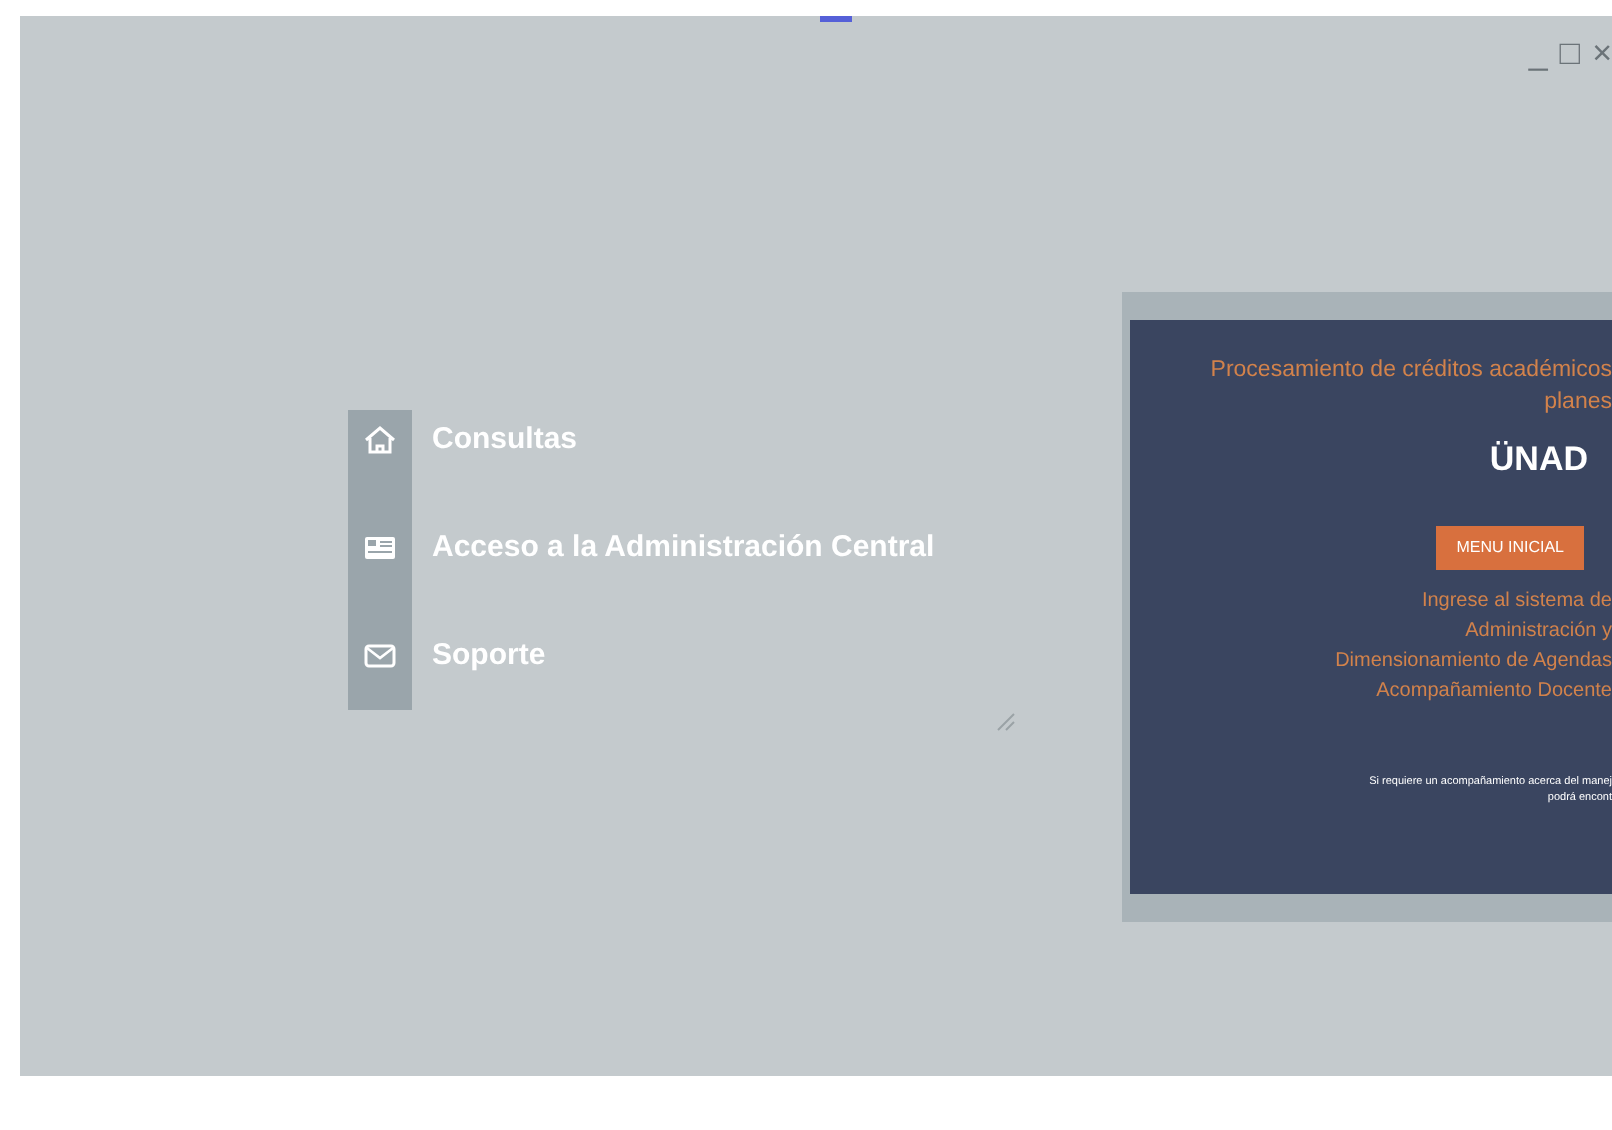  I want to click on logo-text: ÜNAD, so click(1537, 460).